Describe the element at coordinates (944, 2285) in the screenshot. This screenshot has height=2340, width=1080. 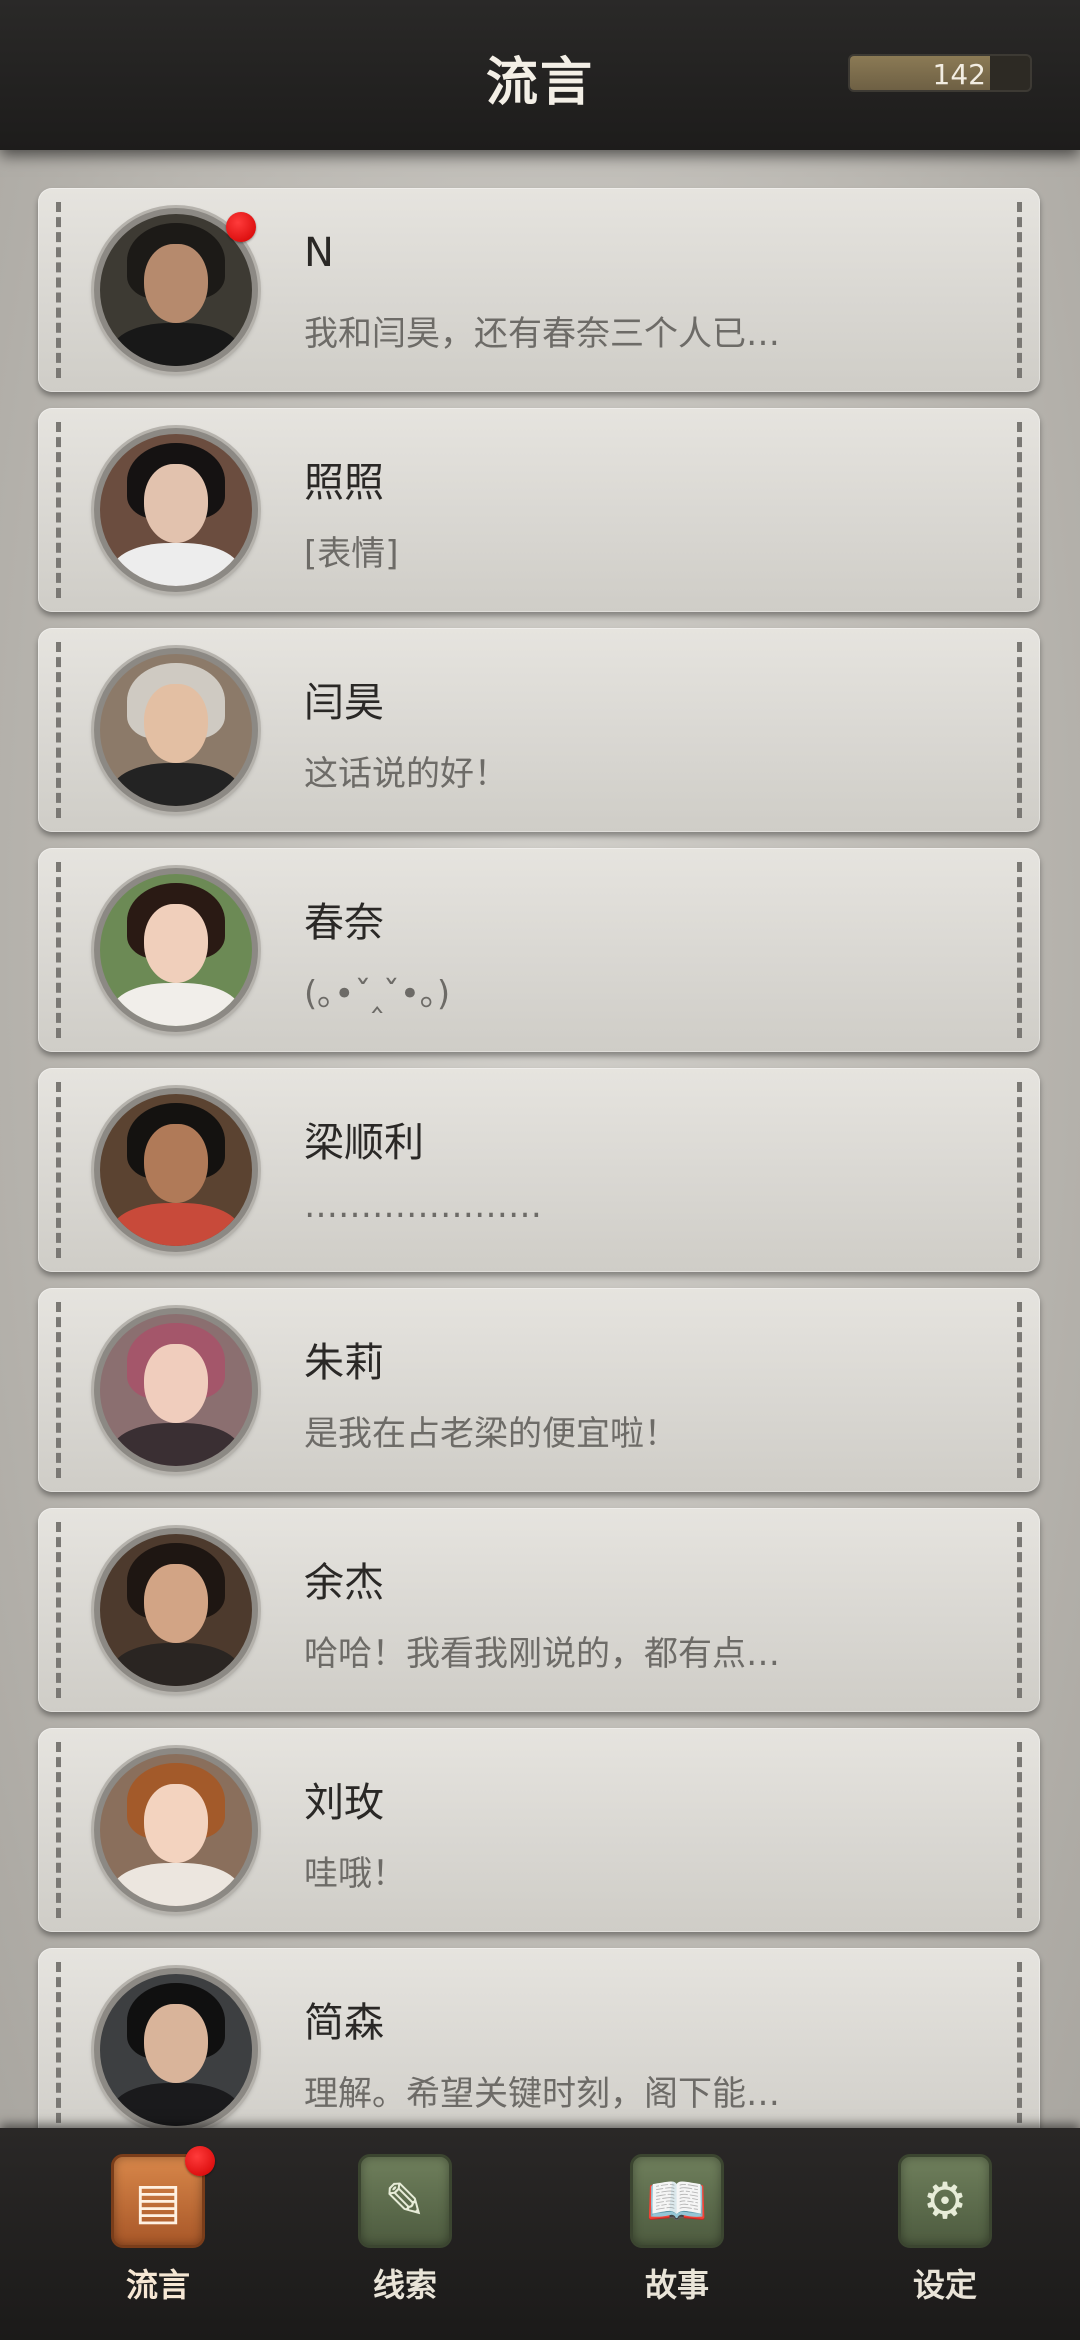
I see `nav-label: 设定` at that location.